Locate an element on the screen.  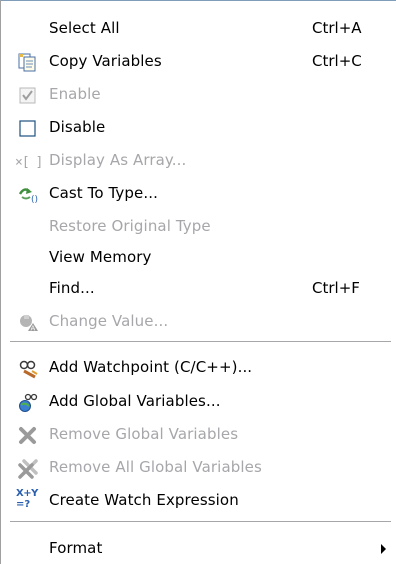
menu-item-view-memory: View Memory is located at coordinates (198, 257).